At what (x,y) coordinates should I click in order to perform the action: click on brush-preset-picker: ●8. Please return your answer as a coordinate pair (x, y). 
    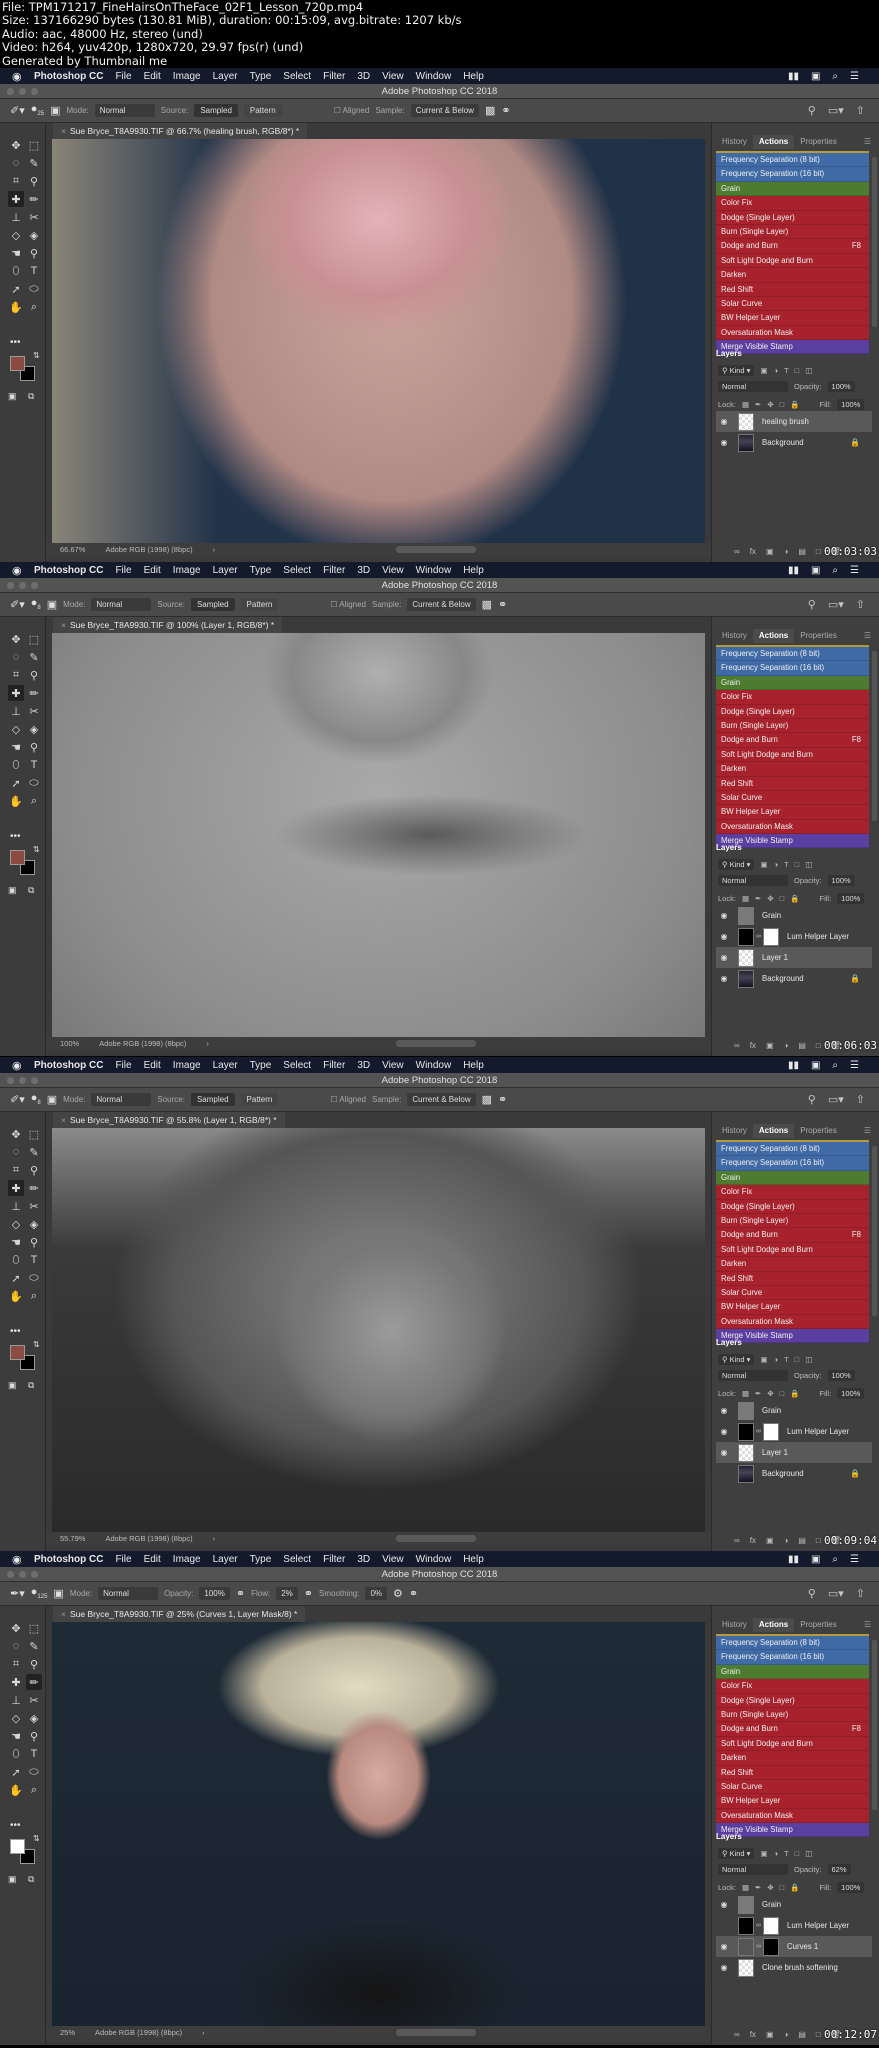
    Looking at the image, I should click on (36, 604).